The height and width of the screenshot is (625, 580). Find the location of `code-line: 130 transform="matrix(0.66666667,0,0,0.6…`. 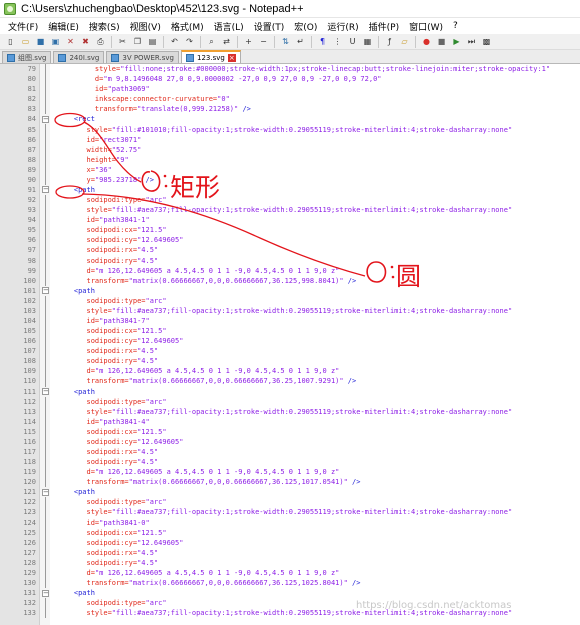

code-line: 130 transform="matrix(0.66666667,0,0,0.6… is located at coordinates (290, 583).